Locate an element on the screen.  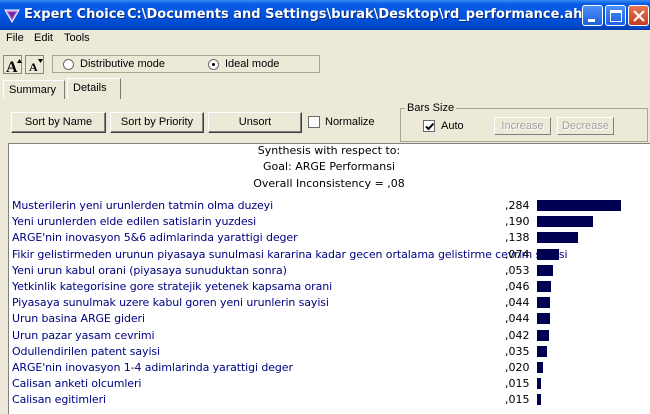
sort-by-name-button: Sort by Name is located at coordinates (58, 122).